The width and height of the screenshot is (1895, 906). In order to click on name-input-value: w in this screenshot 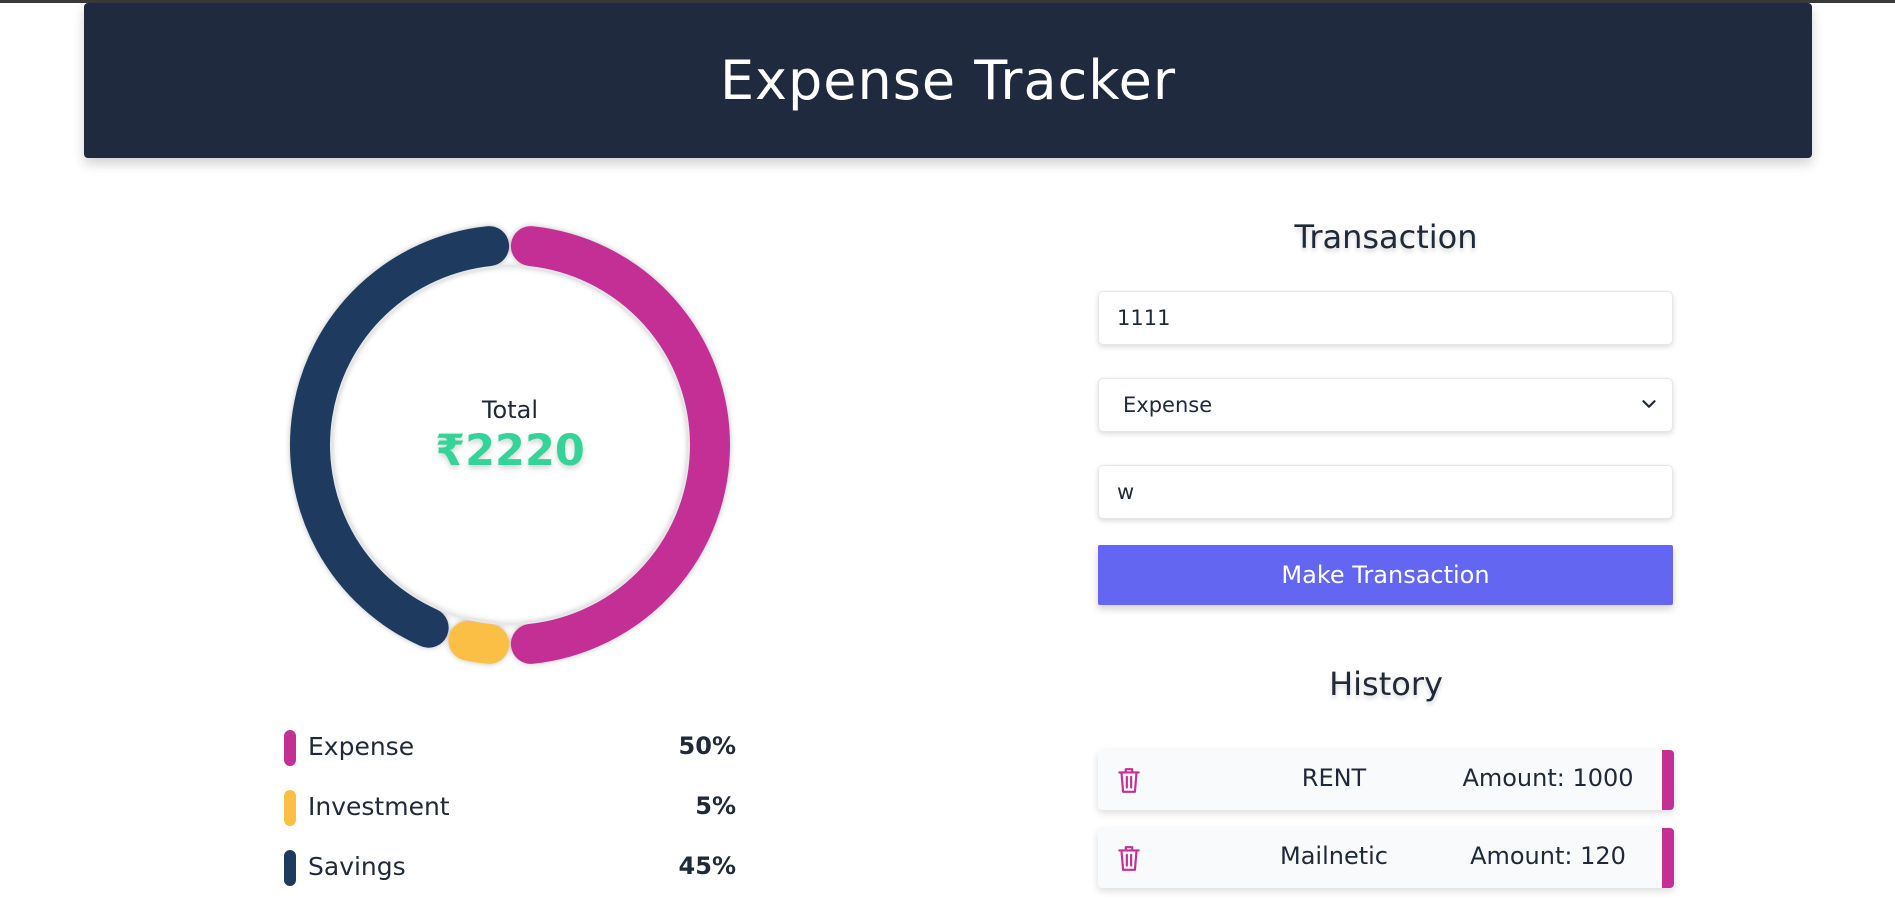, I will do `click(1126, 492)`.